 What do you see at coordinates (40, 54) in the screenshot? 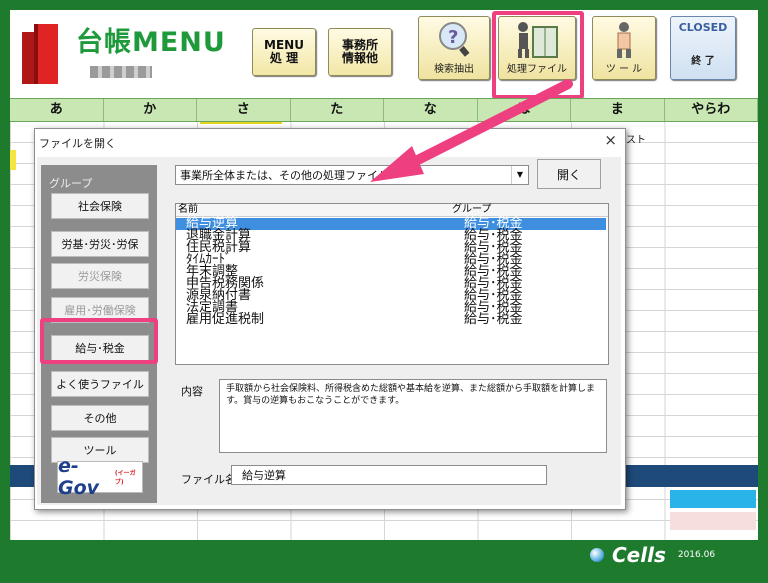
I see `ledger-book-icon` at bounding box center [40, 54].